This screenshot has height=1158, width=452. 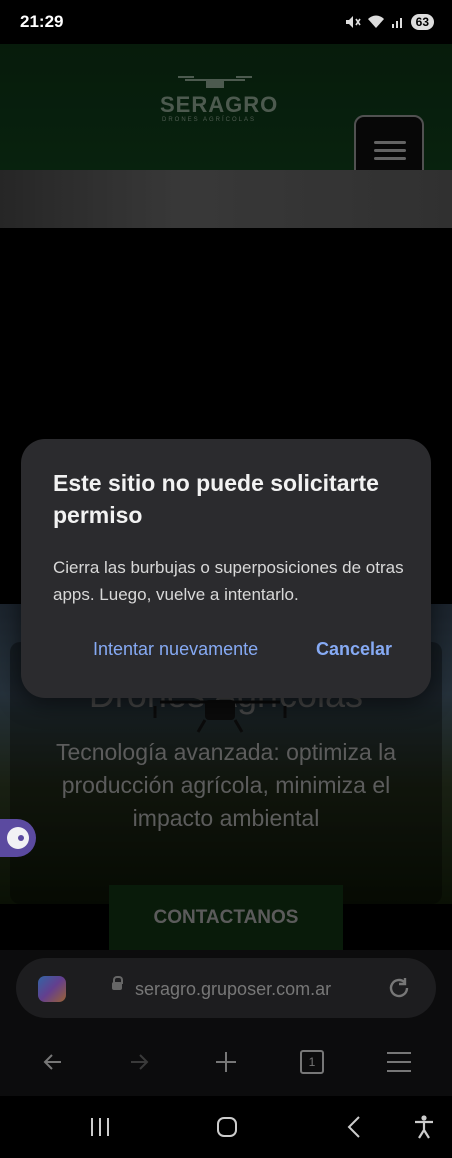 I want to click on mute-icon, so click(x=353, y=22).